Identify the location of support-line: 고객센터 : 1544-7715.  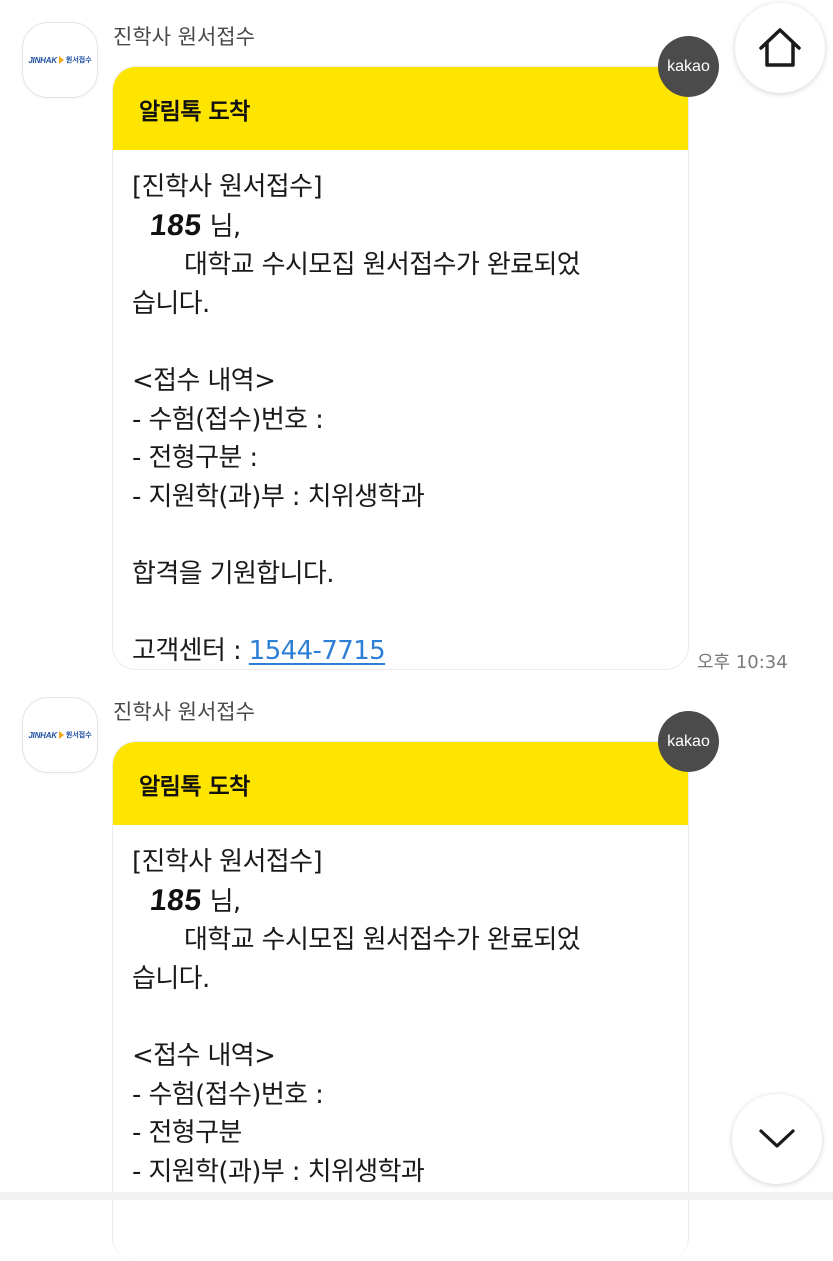
(400, 650).